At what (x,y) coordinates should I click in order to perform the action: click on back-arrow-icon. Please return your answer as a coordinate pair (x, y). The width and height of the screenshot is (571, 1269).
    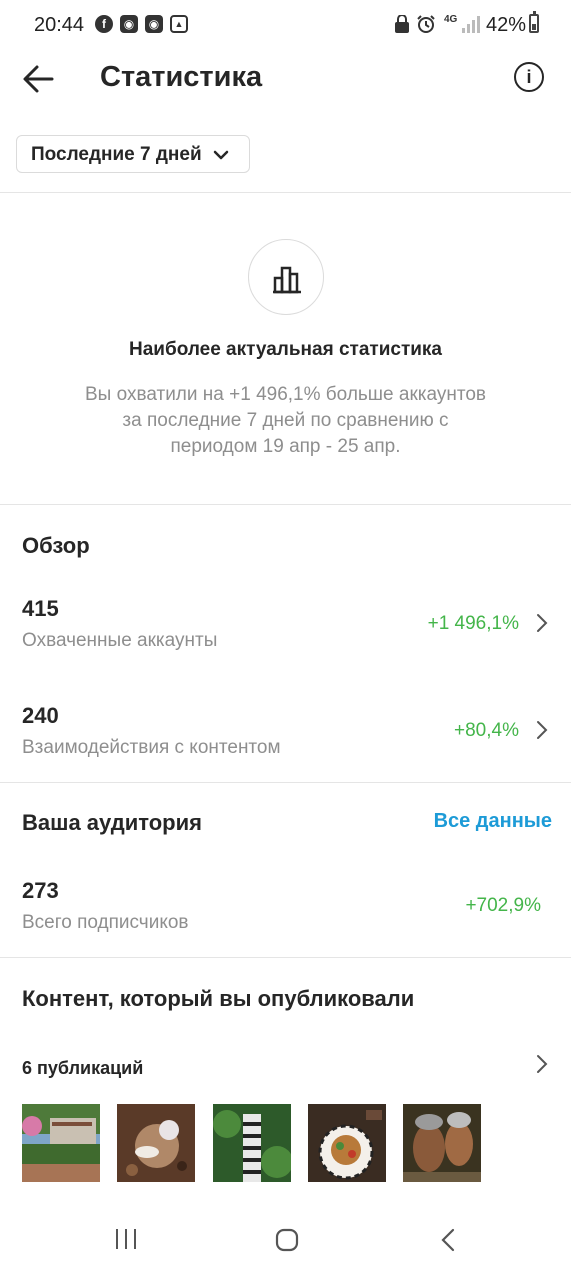
    Looking at the image, I should click on (39, 79).